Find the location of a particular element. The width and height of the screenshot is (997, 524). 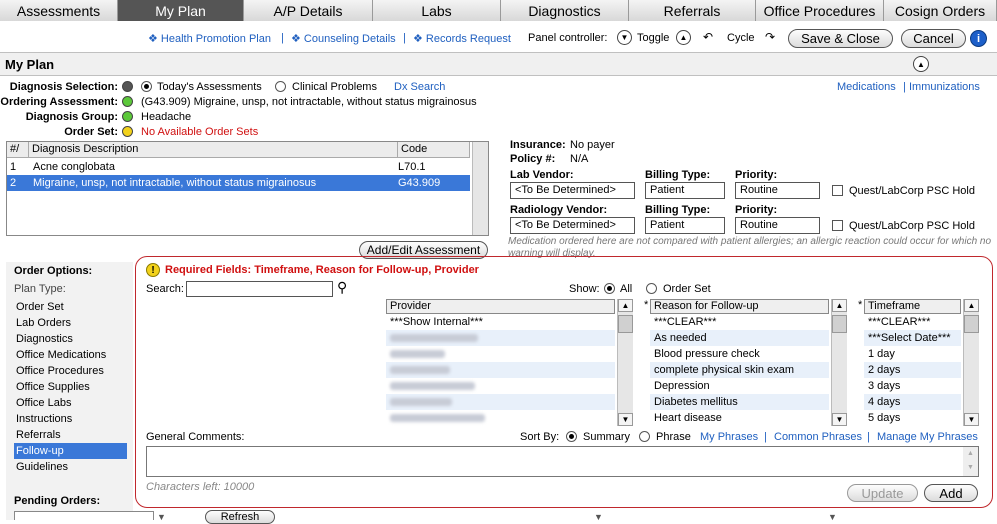

general-comments-input is located at coordinates (562, 461).